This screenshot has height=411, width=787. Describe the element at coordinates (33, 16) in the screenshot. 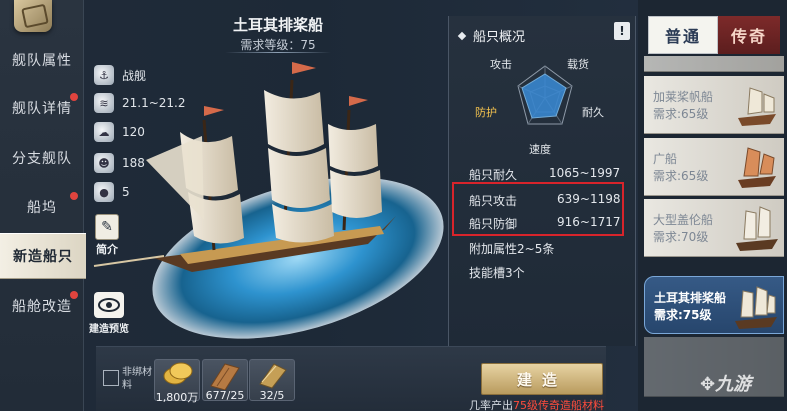

I see `scroll-menu-icon` at that location.